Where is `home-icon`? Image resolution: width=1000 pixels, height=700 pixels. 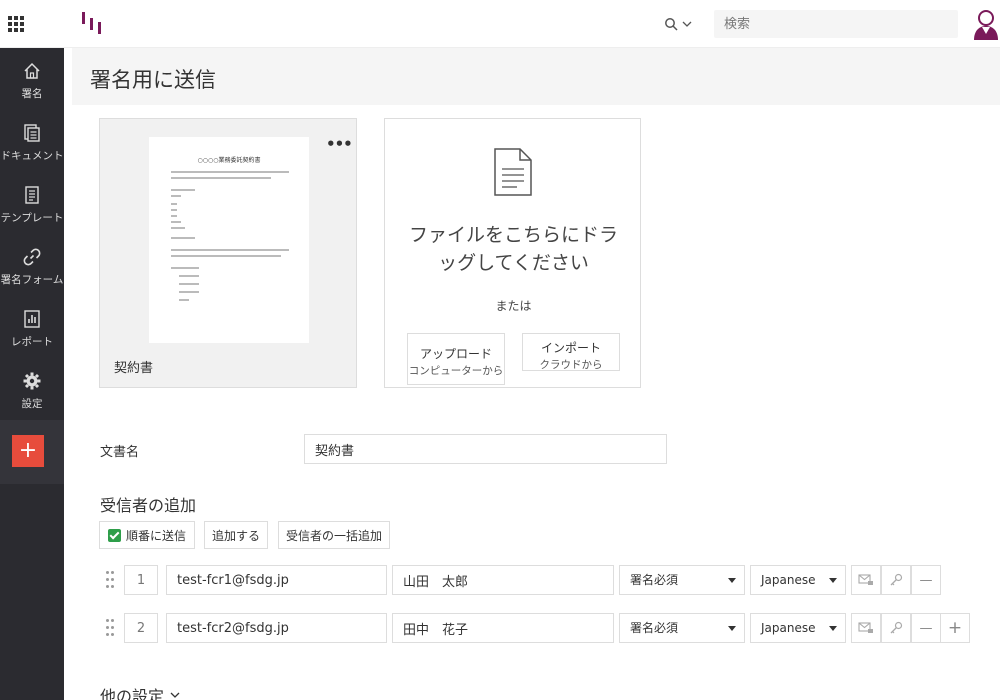 home-icon is located at coordinates (32, 70).